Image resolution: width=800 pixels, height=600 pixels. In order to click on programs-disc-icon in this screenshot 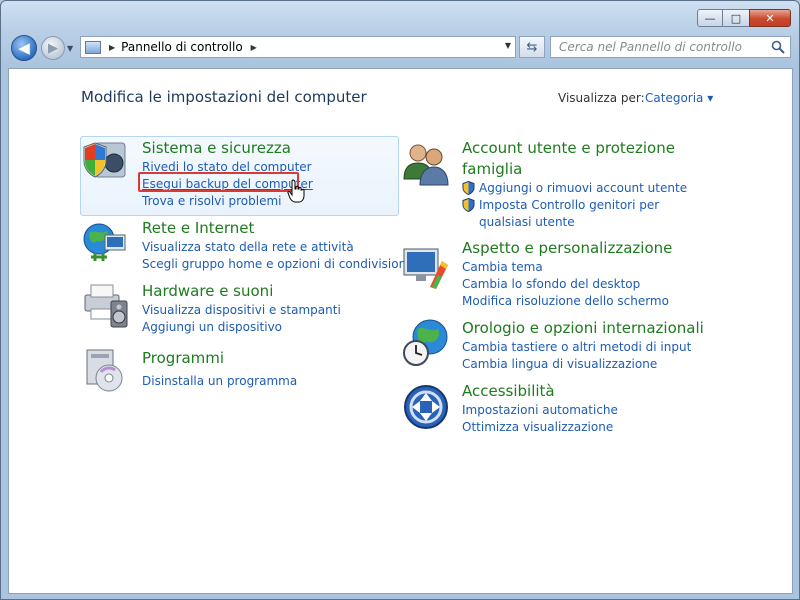, I will do `click(104, 370)`.